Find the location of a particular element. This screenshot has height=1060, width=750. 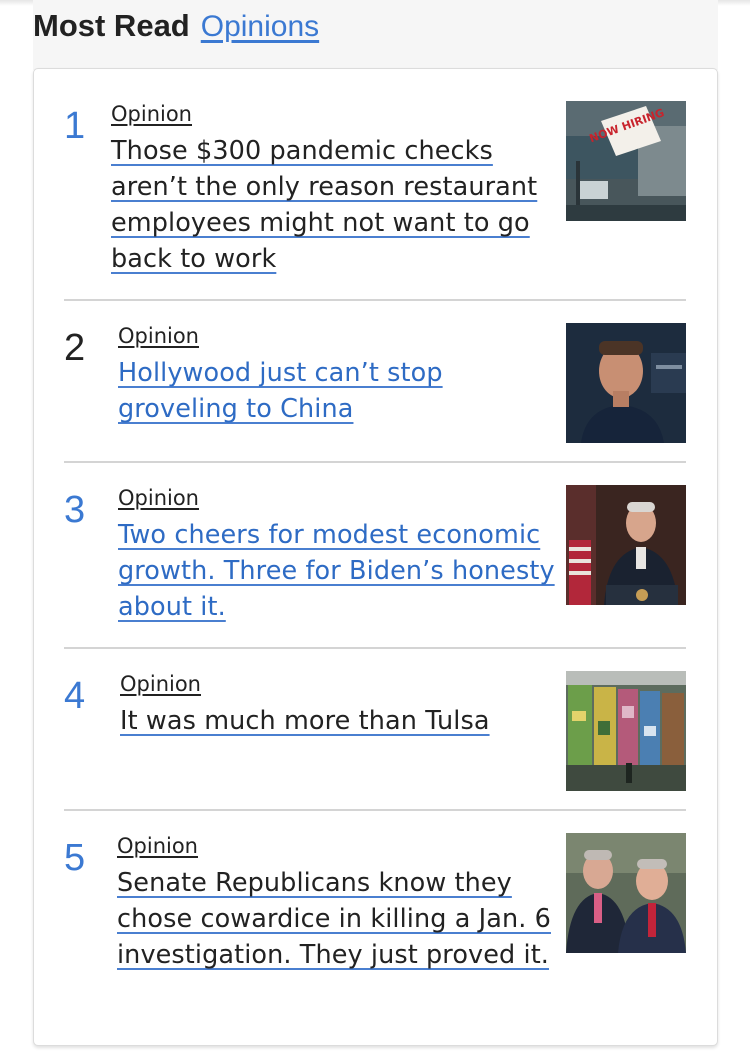

module-header: Most Read Opinions is located at coordinates (176, 28).